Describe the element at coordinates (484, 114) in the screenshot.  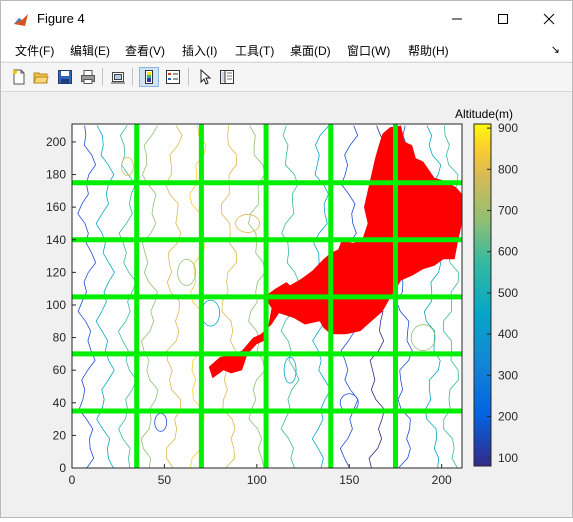
I see `colorbar-title: Altitude(m)` at that location.